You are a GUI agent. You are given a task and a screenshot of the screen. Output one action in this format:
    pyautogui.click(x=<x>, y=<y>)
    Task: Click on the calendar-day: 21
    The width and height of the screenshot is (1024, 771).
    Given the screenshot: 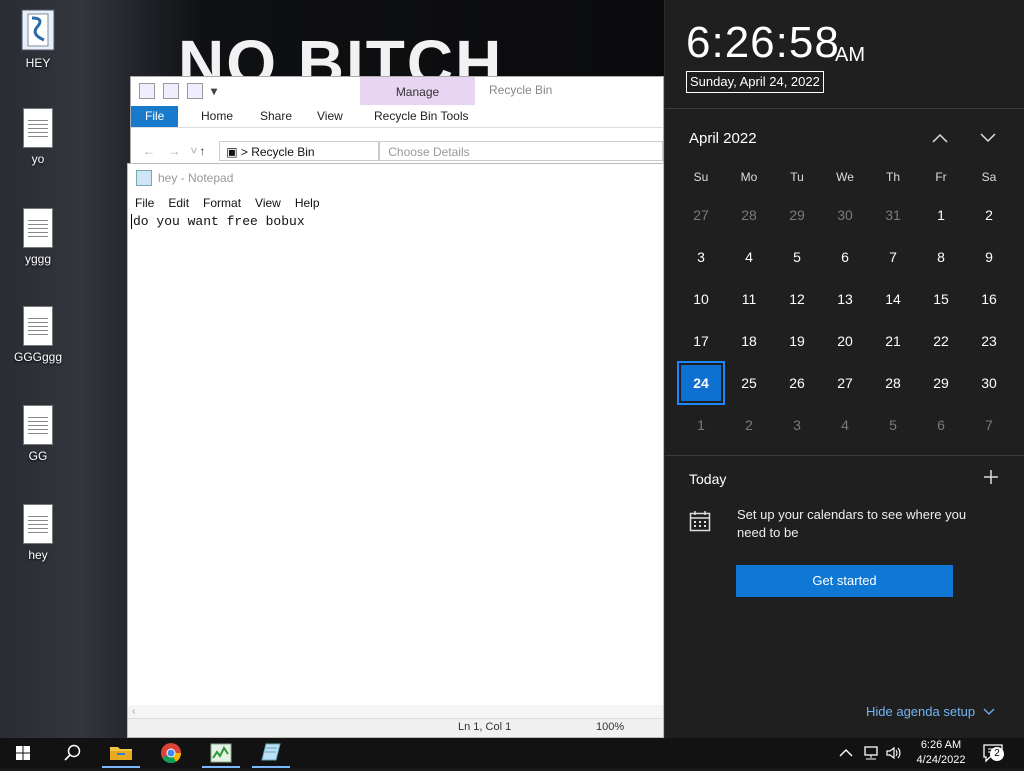 What is the action you would take?
    pyautogui.click(x=893, y=341)
    